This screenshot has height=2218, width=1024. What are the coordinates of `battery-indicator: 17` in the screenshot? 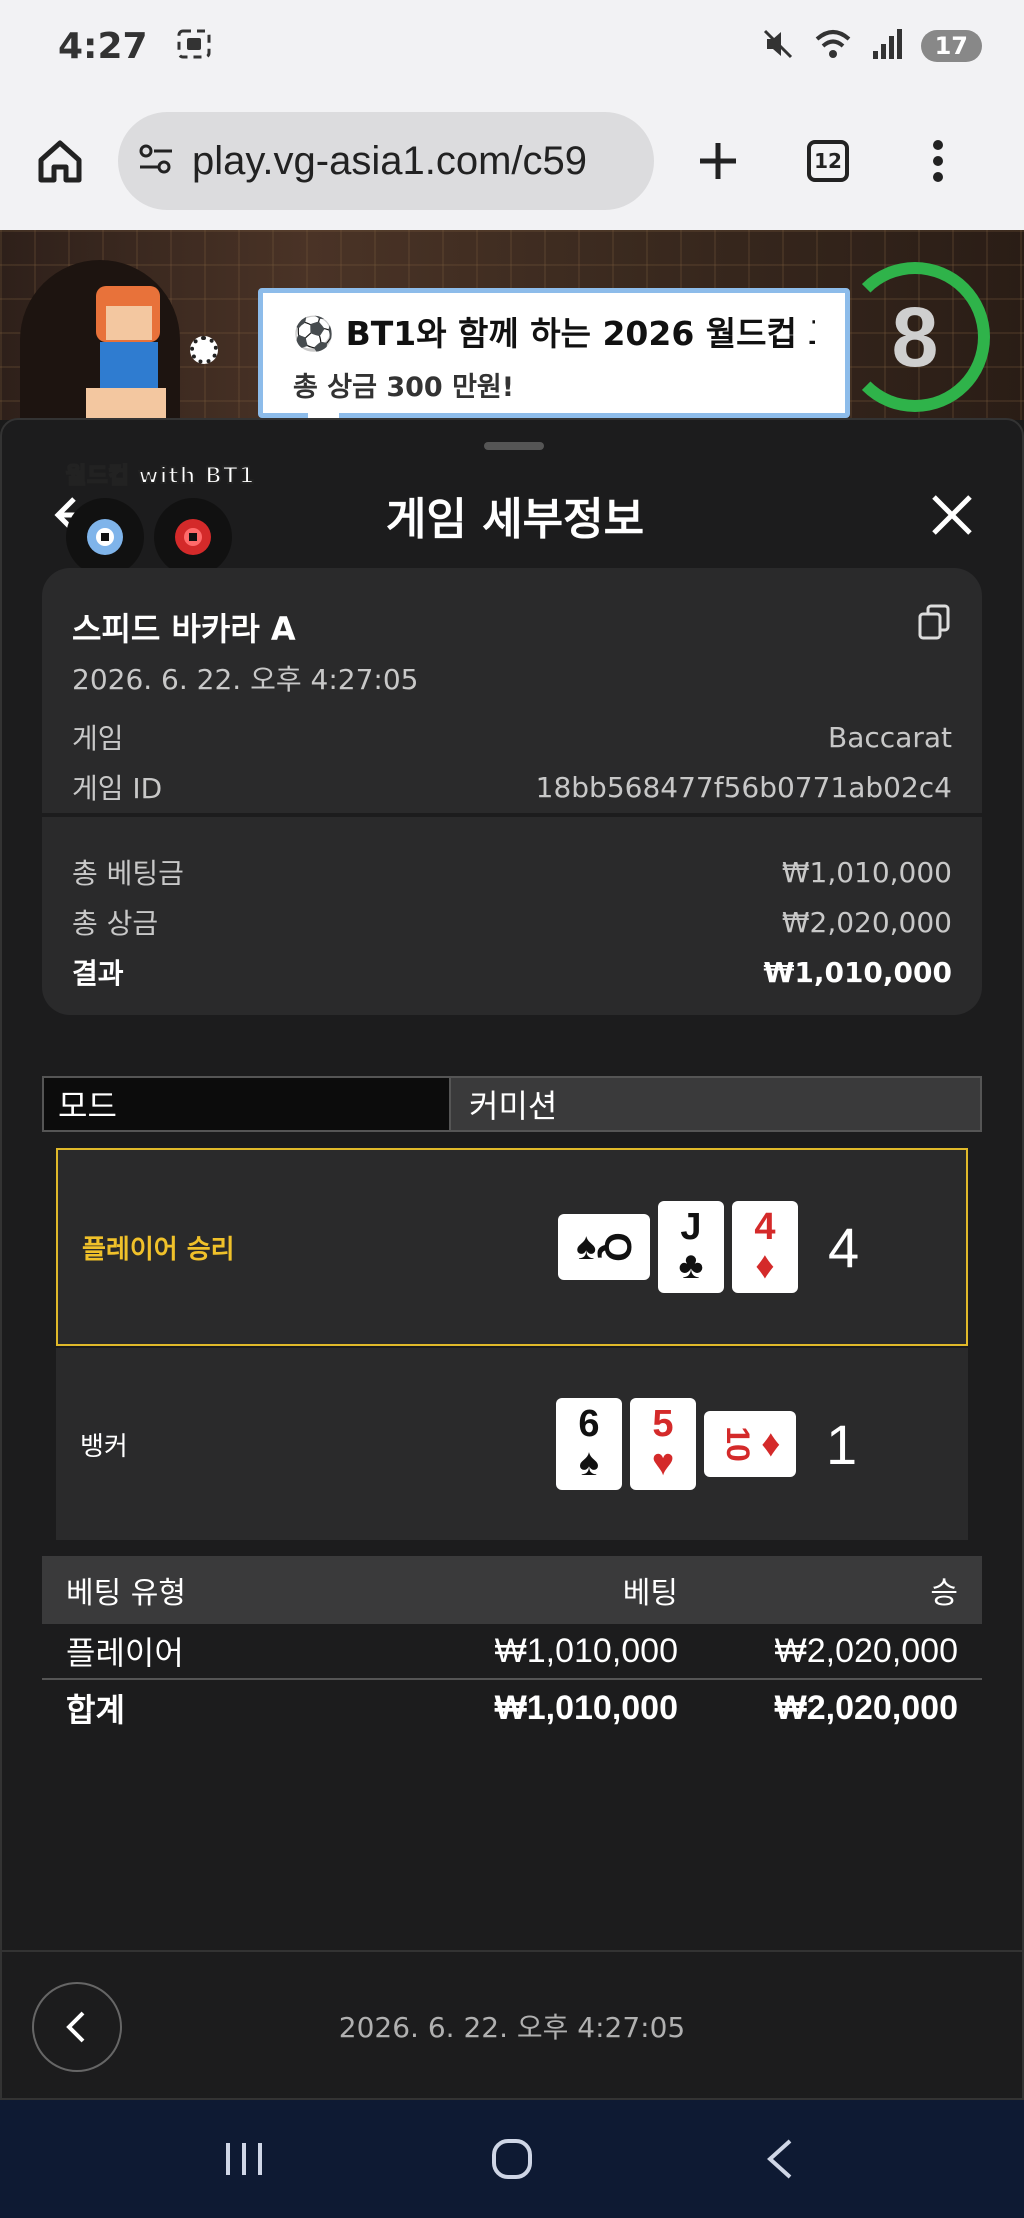 It's located at (951, 46).